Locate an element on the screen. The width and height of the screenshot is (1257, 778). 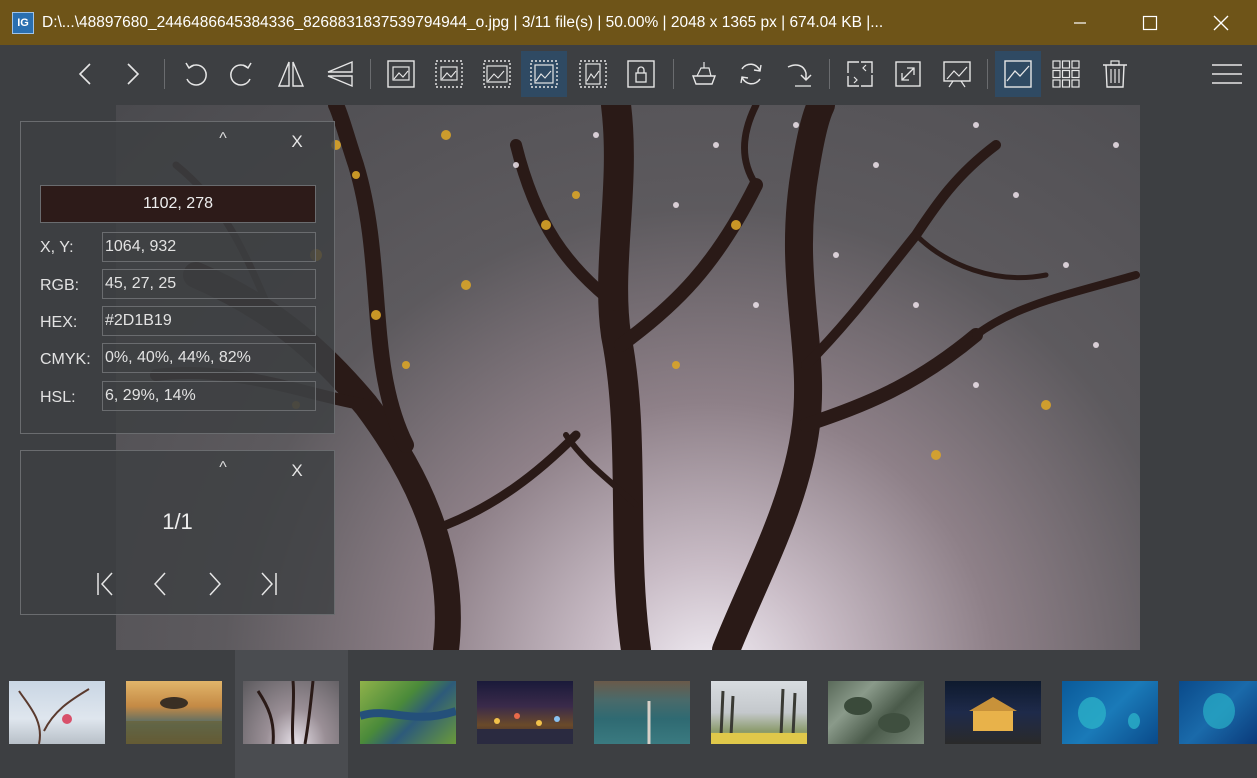
lock-zoom-ratio-button is located at coordinates (641, 74).